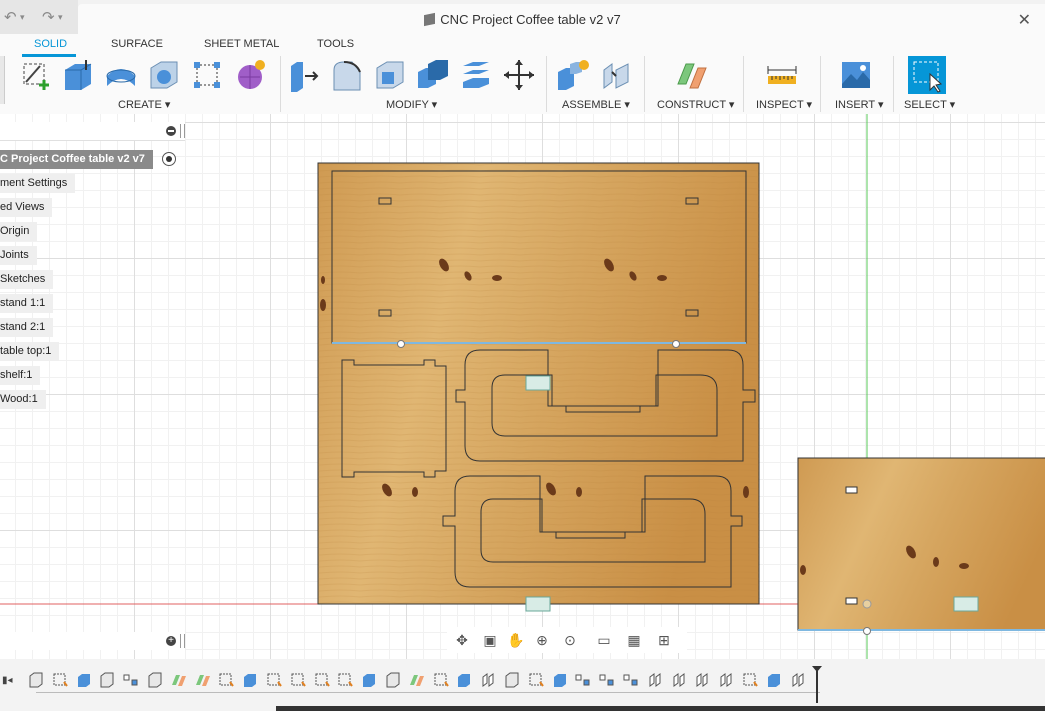  Describe the element at coordinates (784, 104) in the screenshot. I see `inspect-menu: INSPECT ▾` at that location.